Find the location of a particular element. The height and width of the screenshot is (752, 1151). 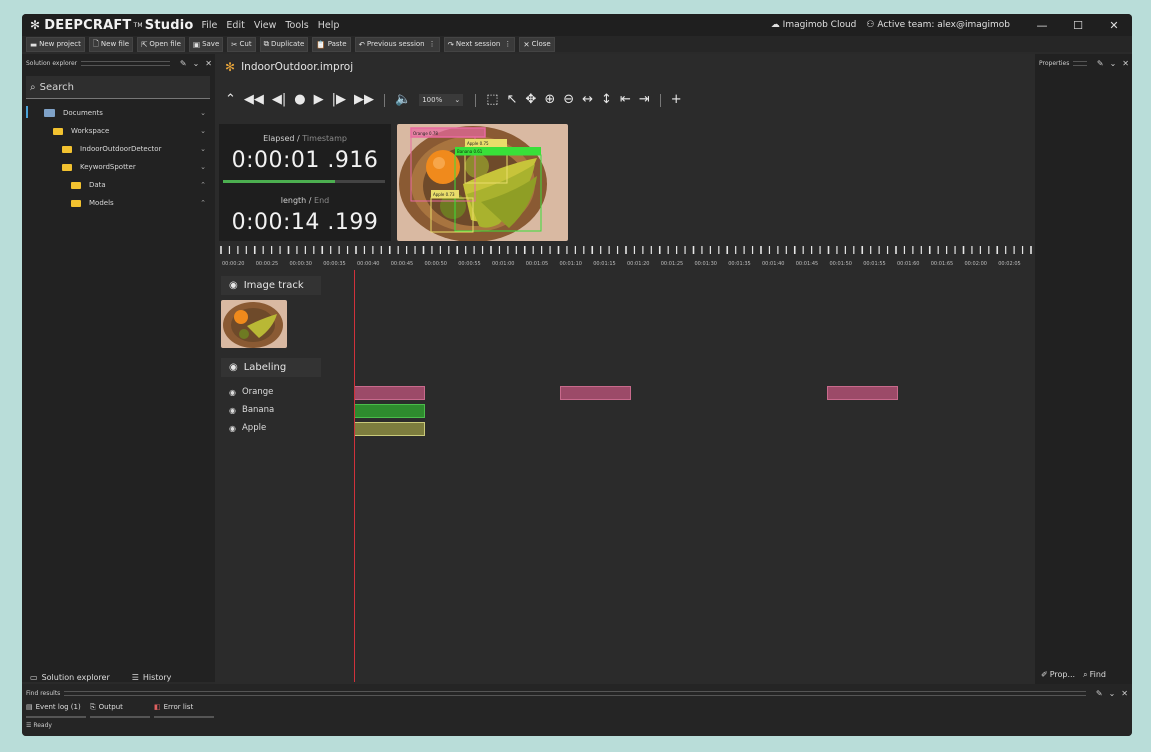

fast-forward-icon: ▶▶ is located at coordinates (364, 100).